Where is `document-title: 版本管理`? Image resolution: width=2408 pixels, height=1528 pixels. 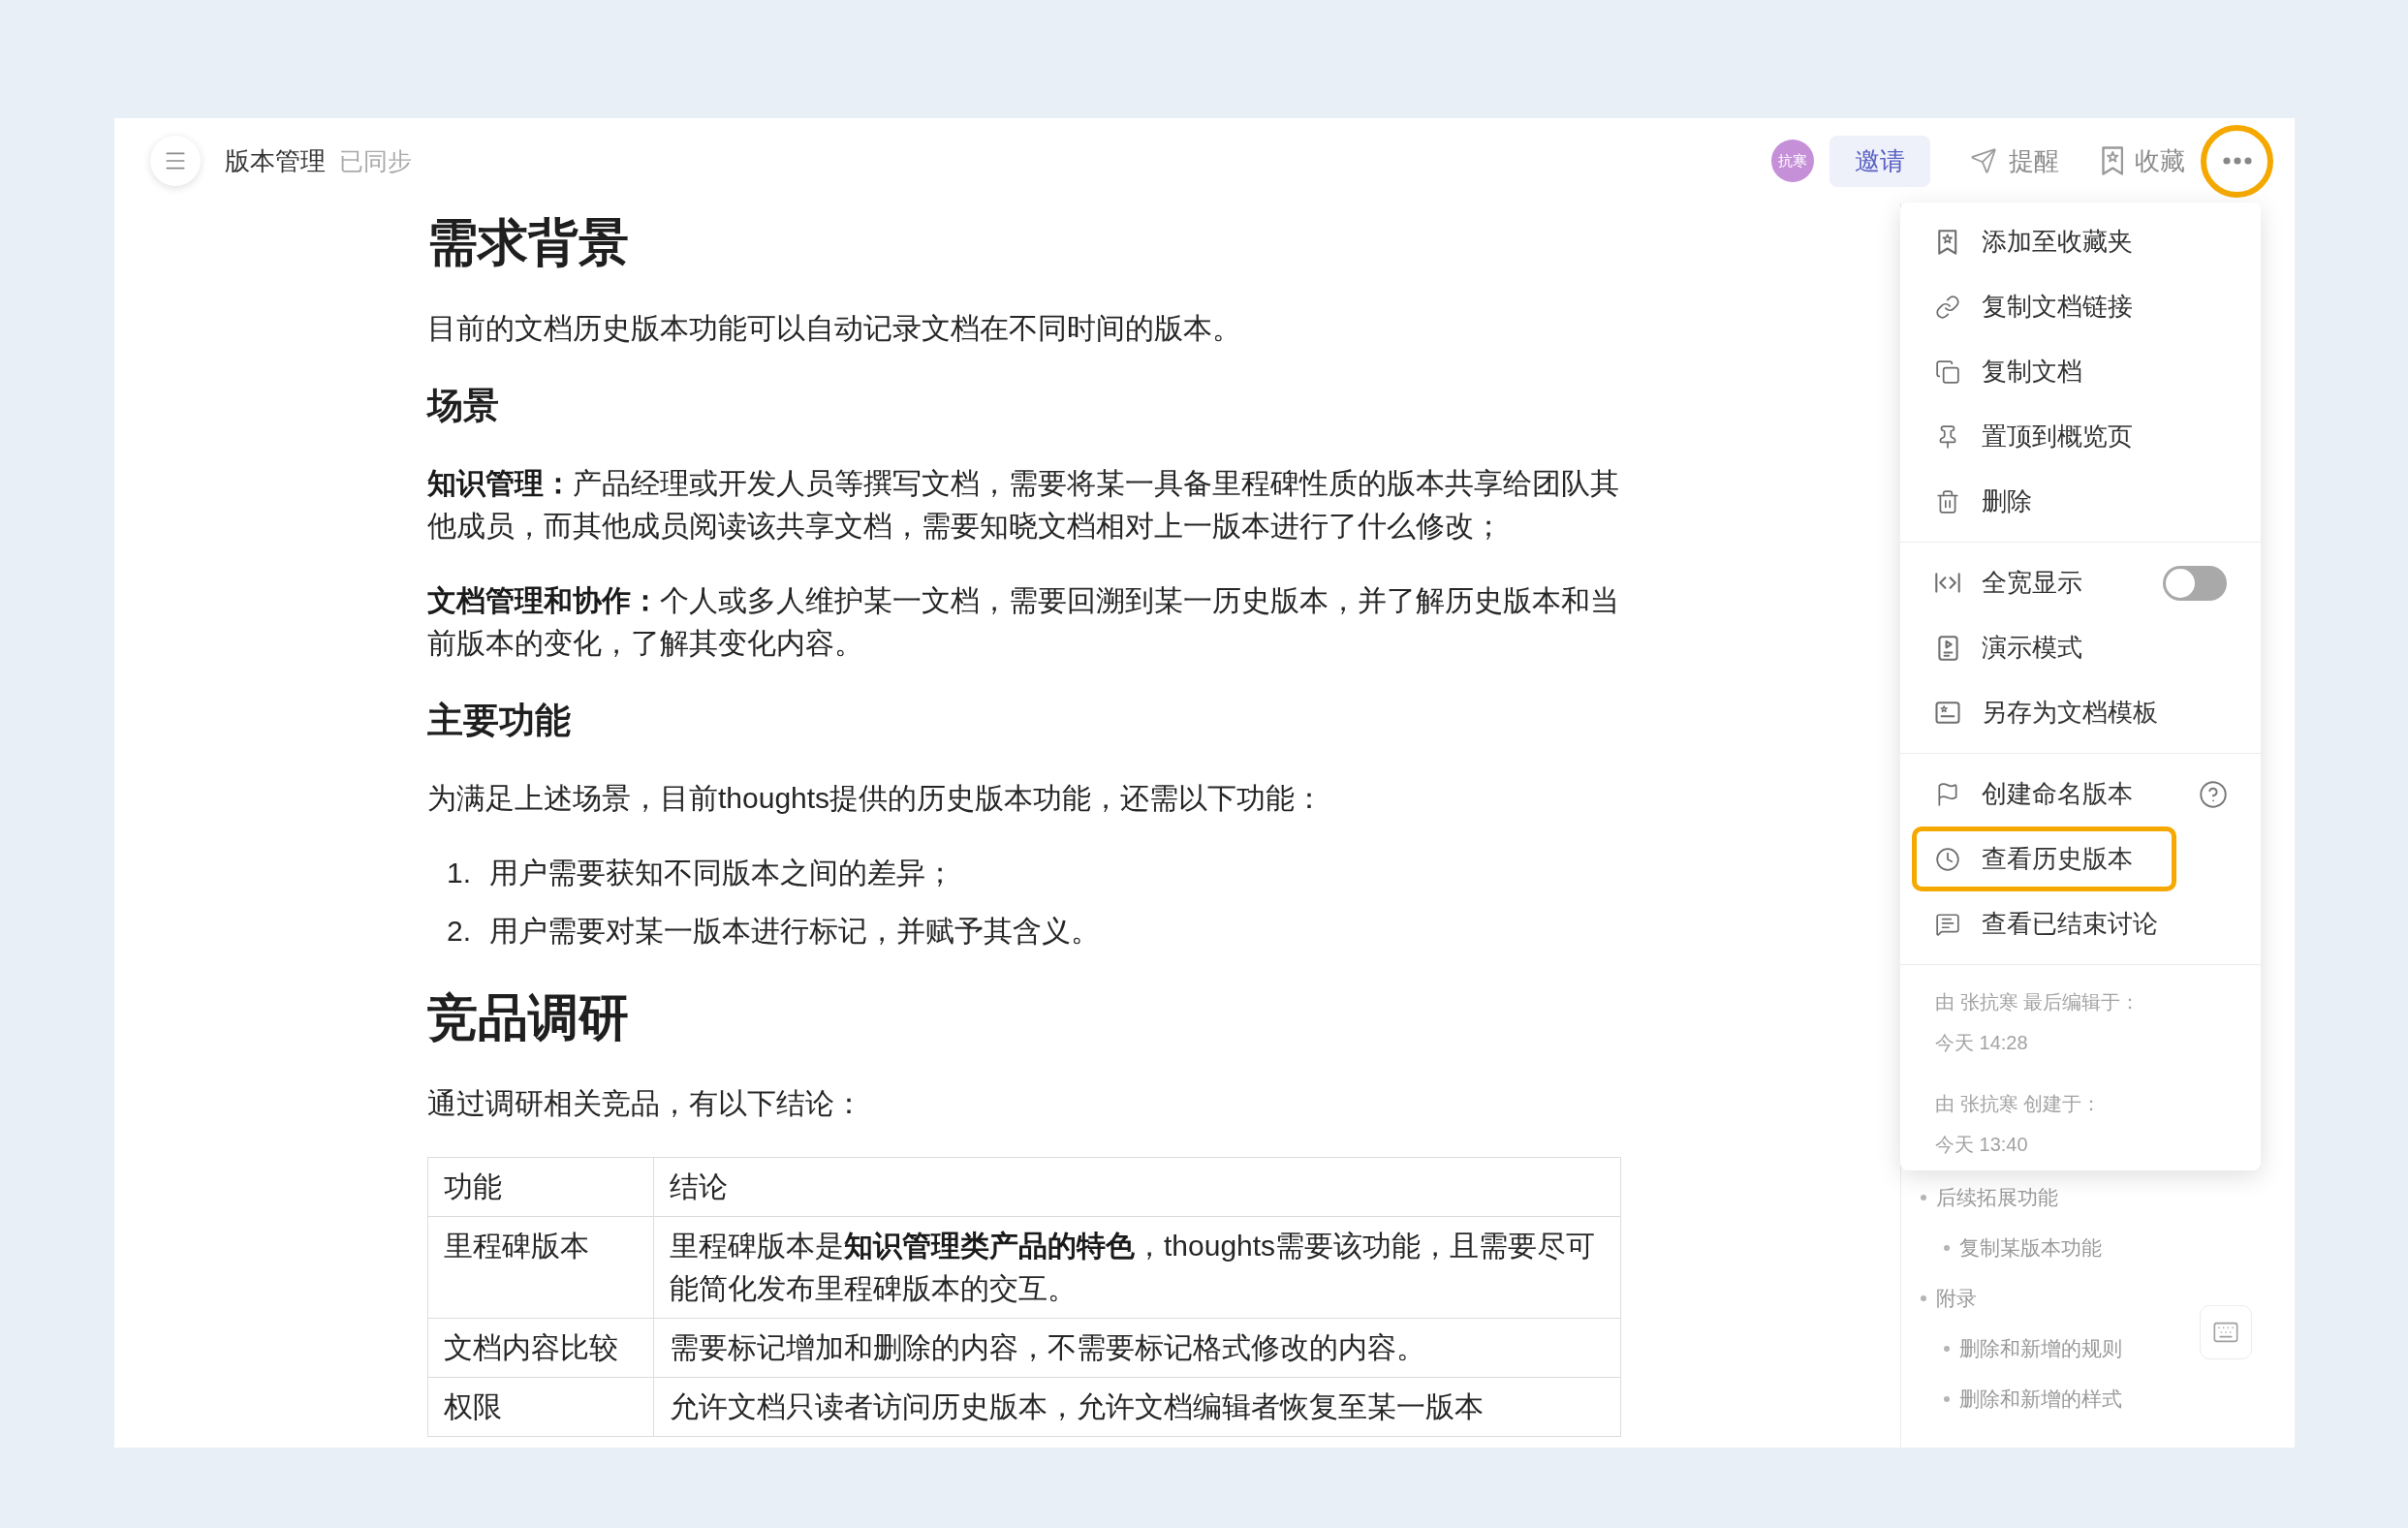
document-title: 版本管理 is located at coordinates (276, 161).